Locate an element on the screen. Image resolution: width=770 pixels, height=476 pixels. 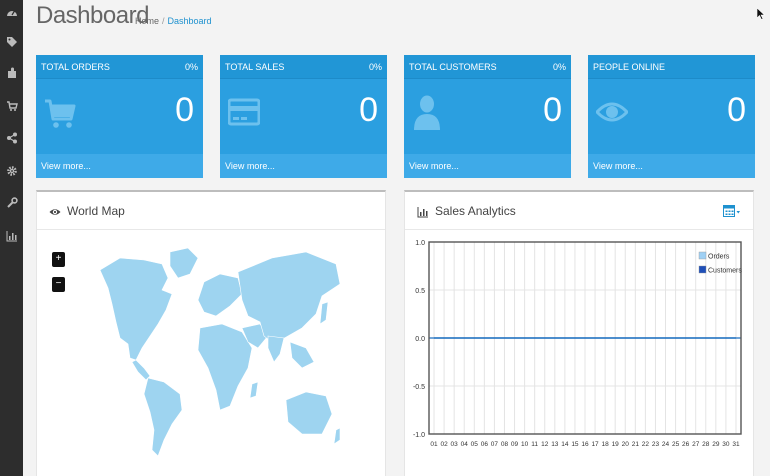
map-region-new-zealand is located at coordinates (337, 436).